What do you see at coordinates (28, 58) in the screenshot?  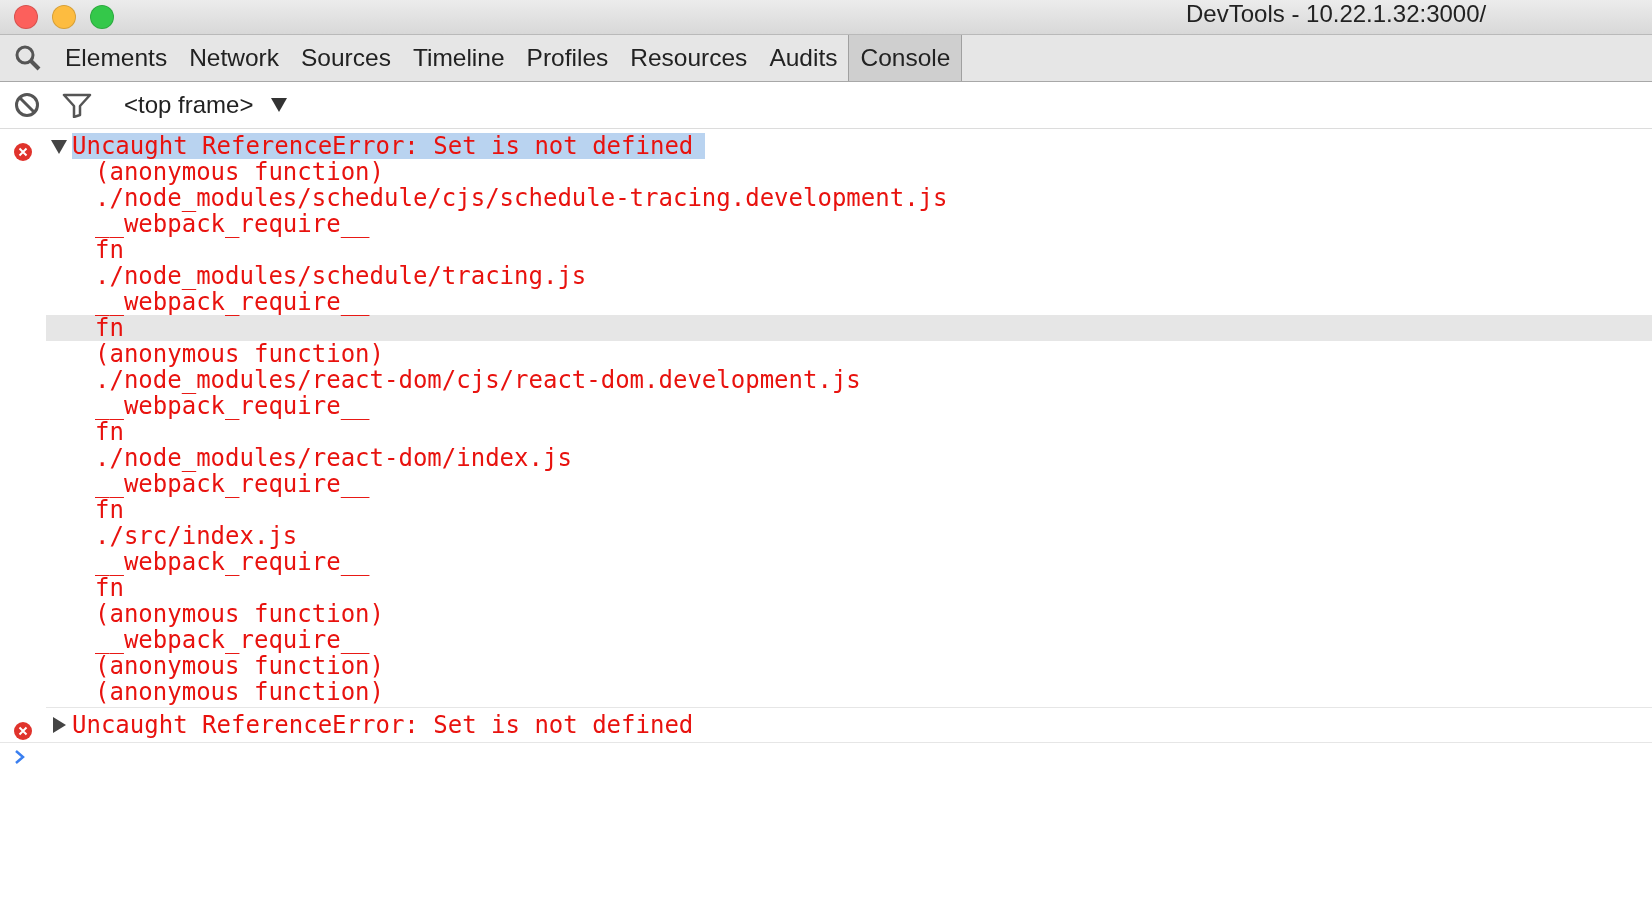 I see `search-icon` at bounding box center [28, 58].